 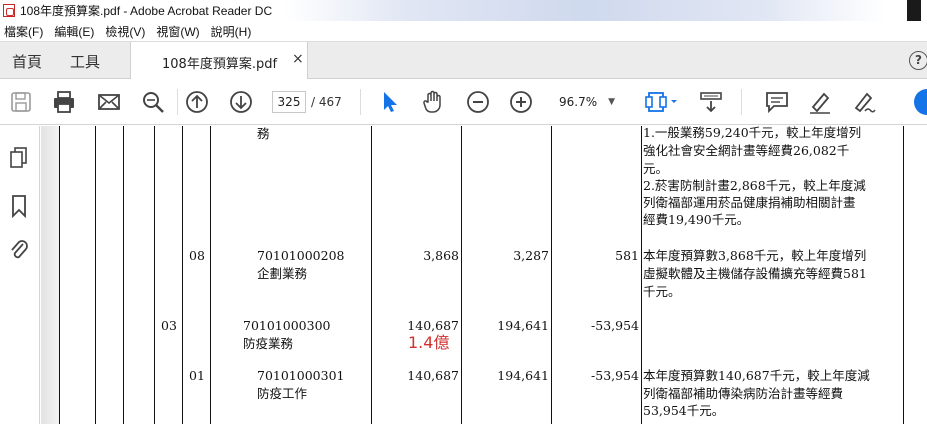 I want to click on navigation-pane, so click(x=20, y=275).